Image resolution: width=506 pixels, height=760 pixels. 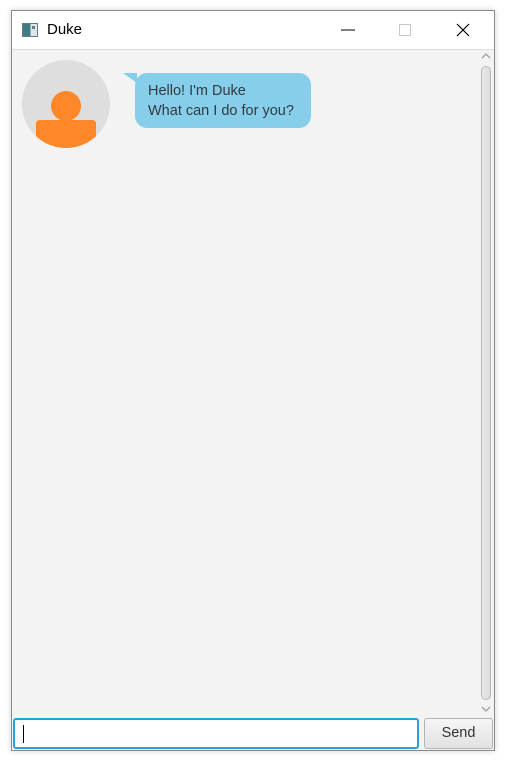 I want to click on scrollbar-thumb, so click(x=486, y=383).